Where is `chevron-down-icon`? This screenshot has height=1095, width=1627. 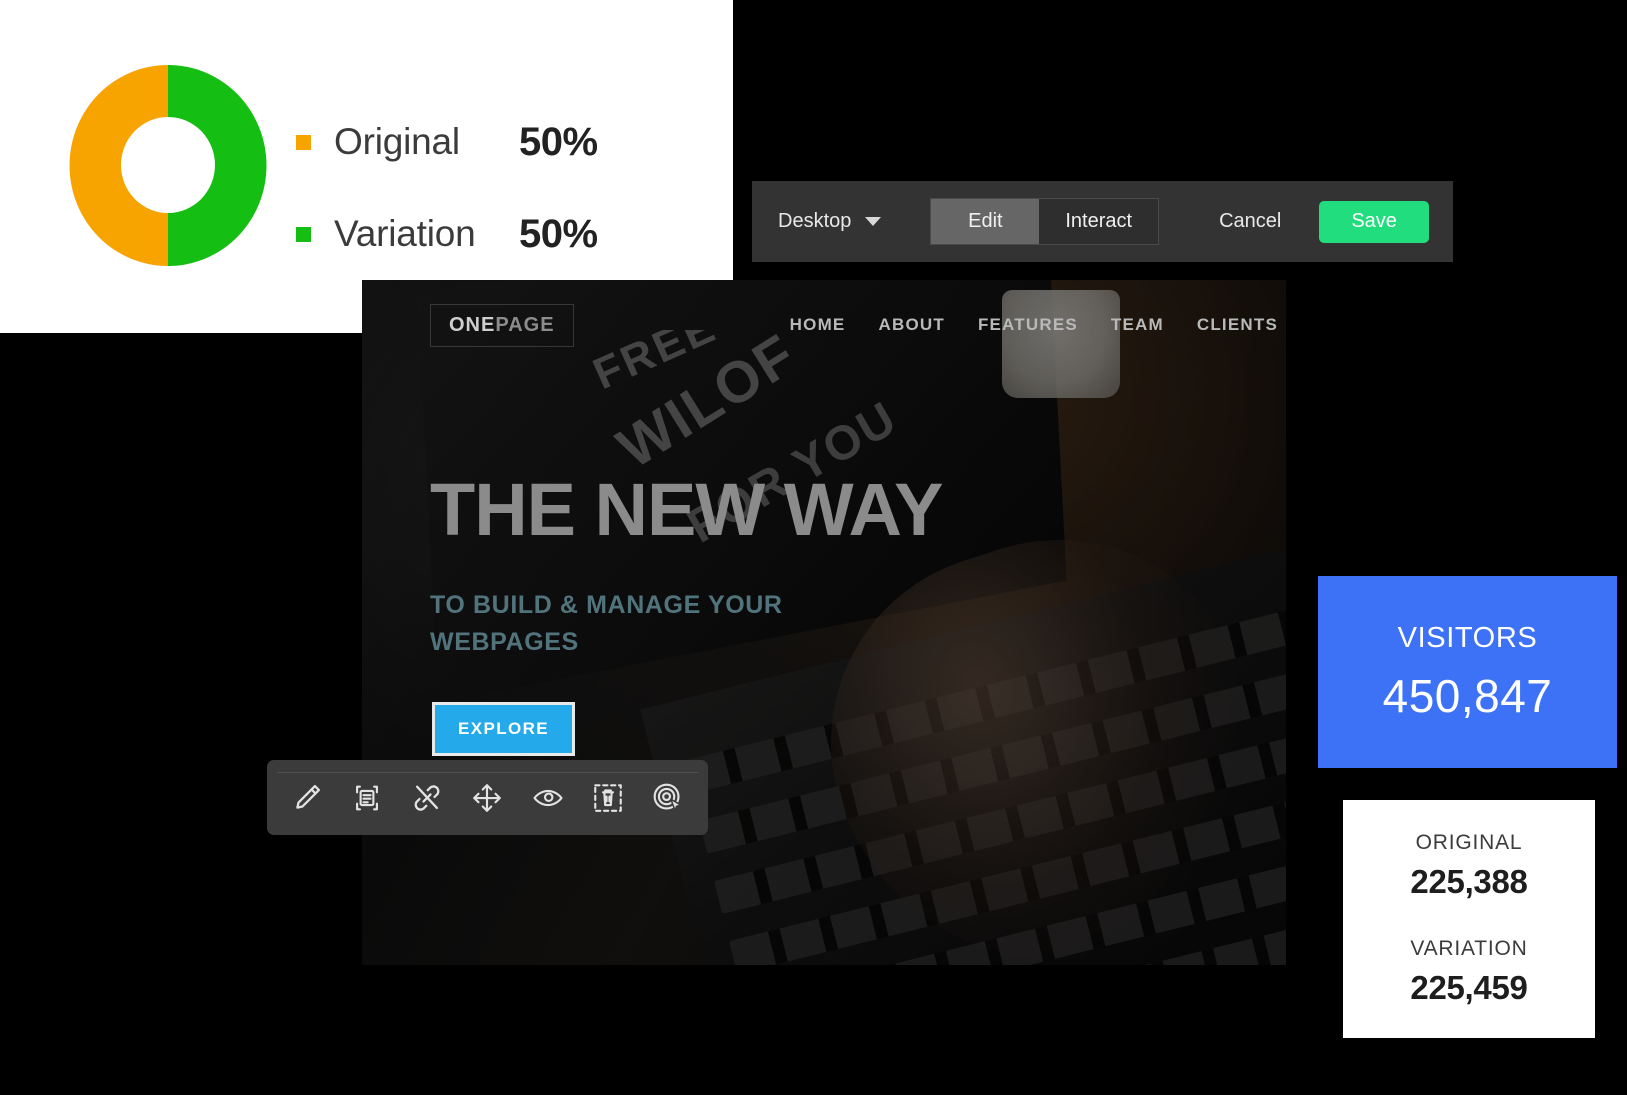 chevron-down-icon is located at coordinates (873, 221).